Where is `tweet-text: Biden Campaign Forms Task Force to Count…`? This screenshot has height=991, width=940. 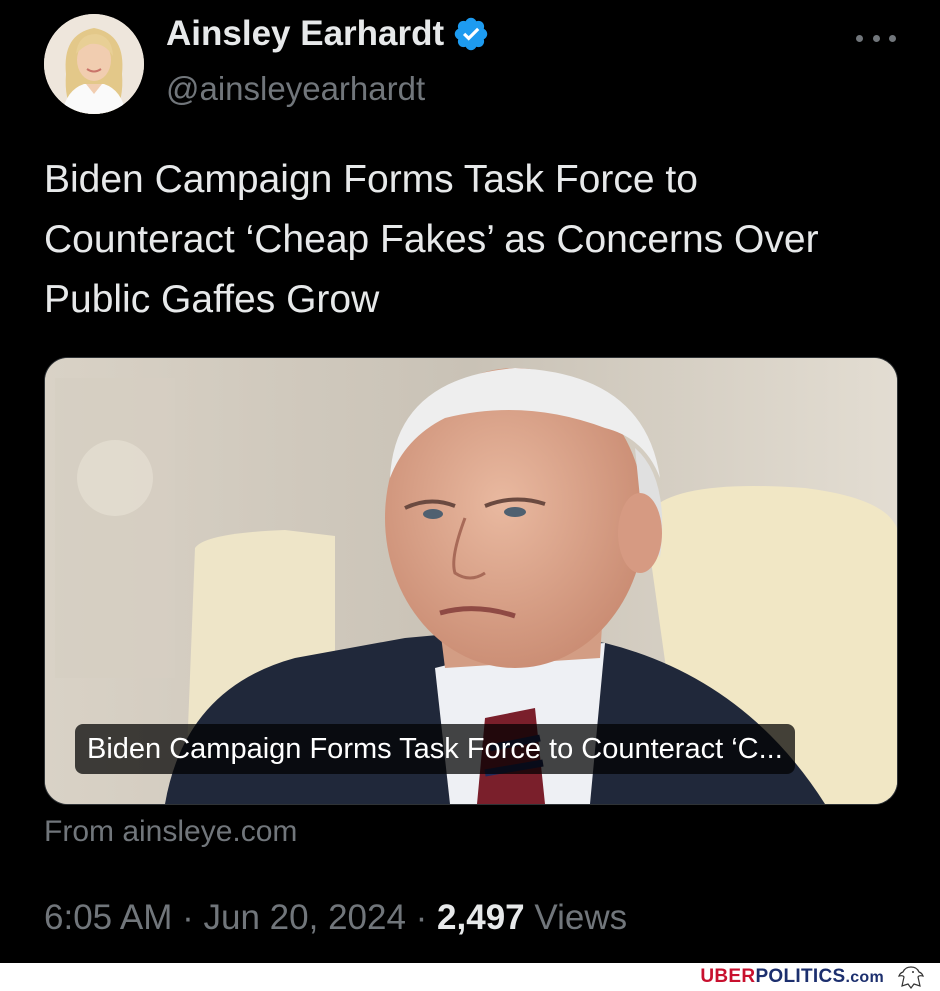 tweet-text: Biden Campaign Forms Task Force to Count… is located at coordinates (431, 239).